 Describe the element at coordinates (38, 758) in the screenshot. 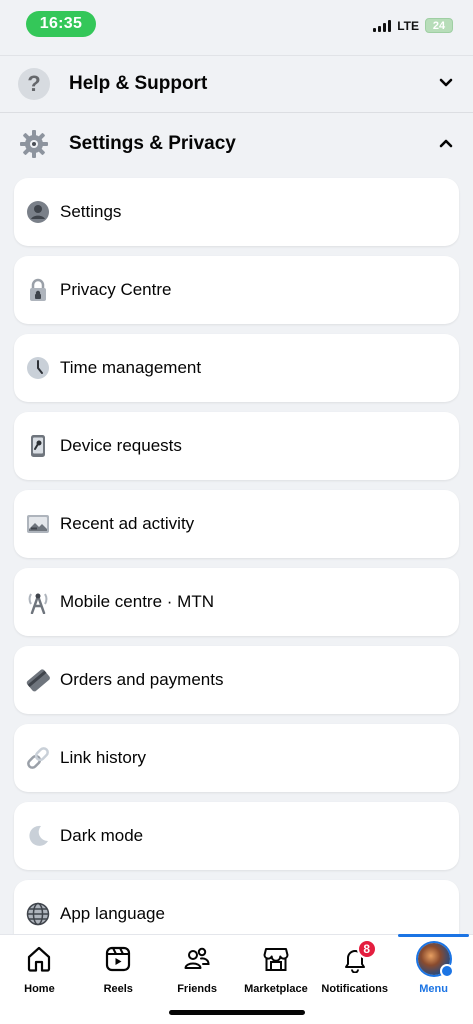

I see `link-icon` at that location.